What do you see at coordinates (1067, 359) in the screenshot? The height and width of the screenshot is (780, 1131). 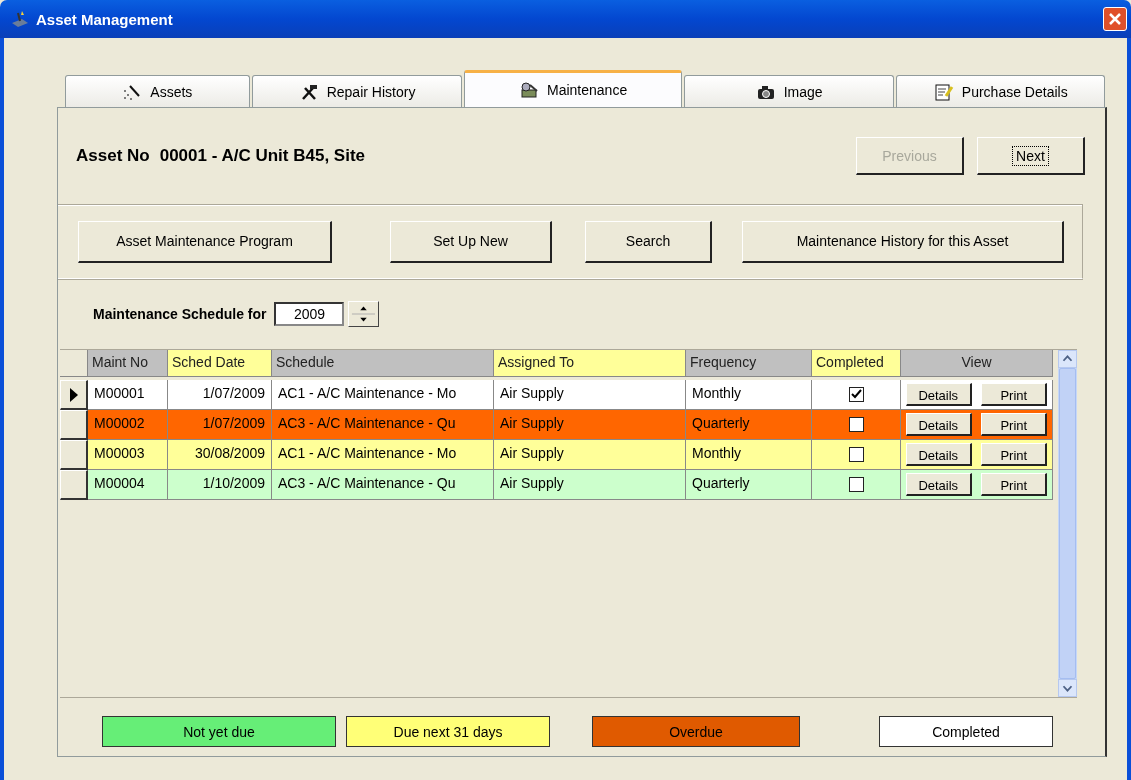 I see `scroll-up-button` at bounding box center [1067, 359].